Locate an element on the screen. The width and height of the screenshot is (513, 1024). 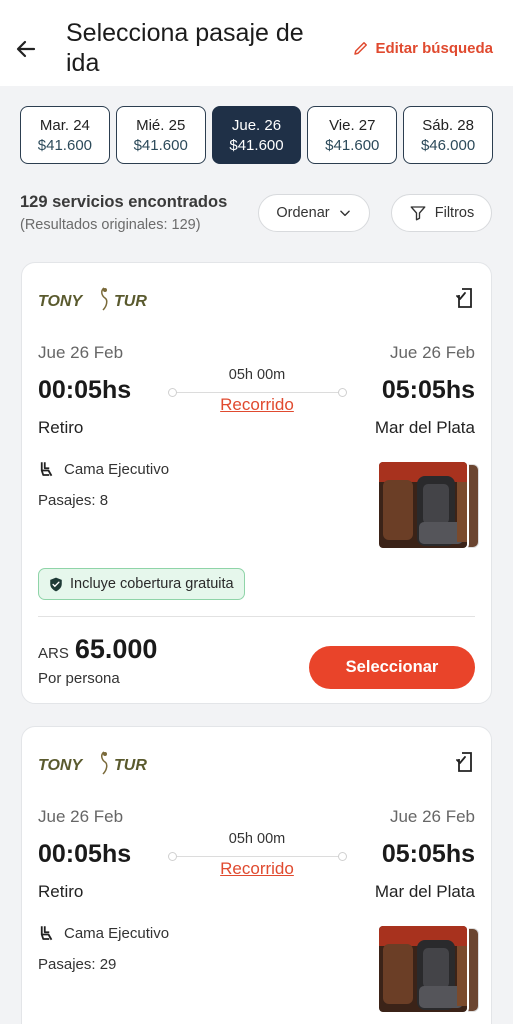
filter-label: Filtros is located at coordinates (454, 213).